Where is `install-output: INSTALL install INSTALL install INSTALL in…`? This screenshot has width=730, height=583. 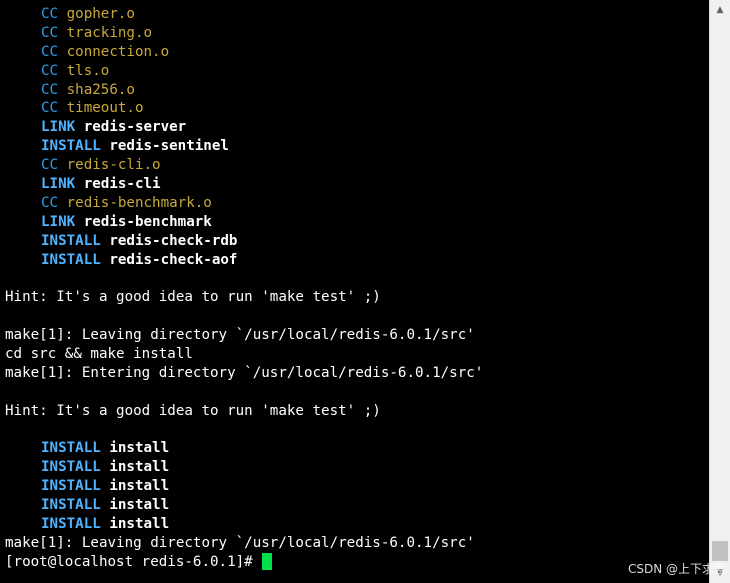 install-output: INSTALL install INSTALL install INSTALL in… is located at coordinates (244, 486).